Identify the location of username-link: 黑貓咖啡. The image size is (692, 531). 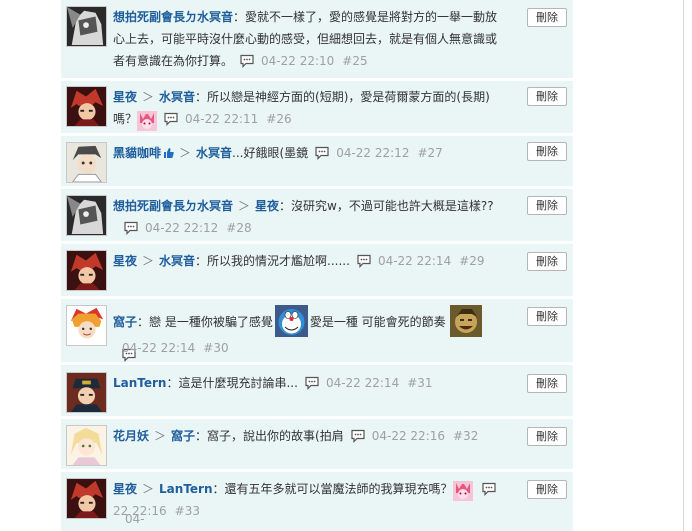
(137, 153).